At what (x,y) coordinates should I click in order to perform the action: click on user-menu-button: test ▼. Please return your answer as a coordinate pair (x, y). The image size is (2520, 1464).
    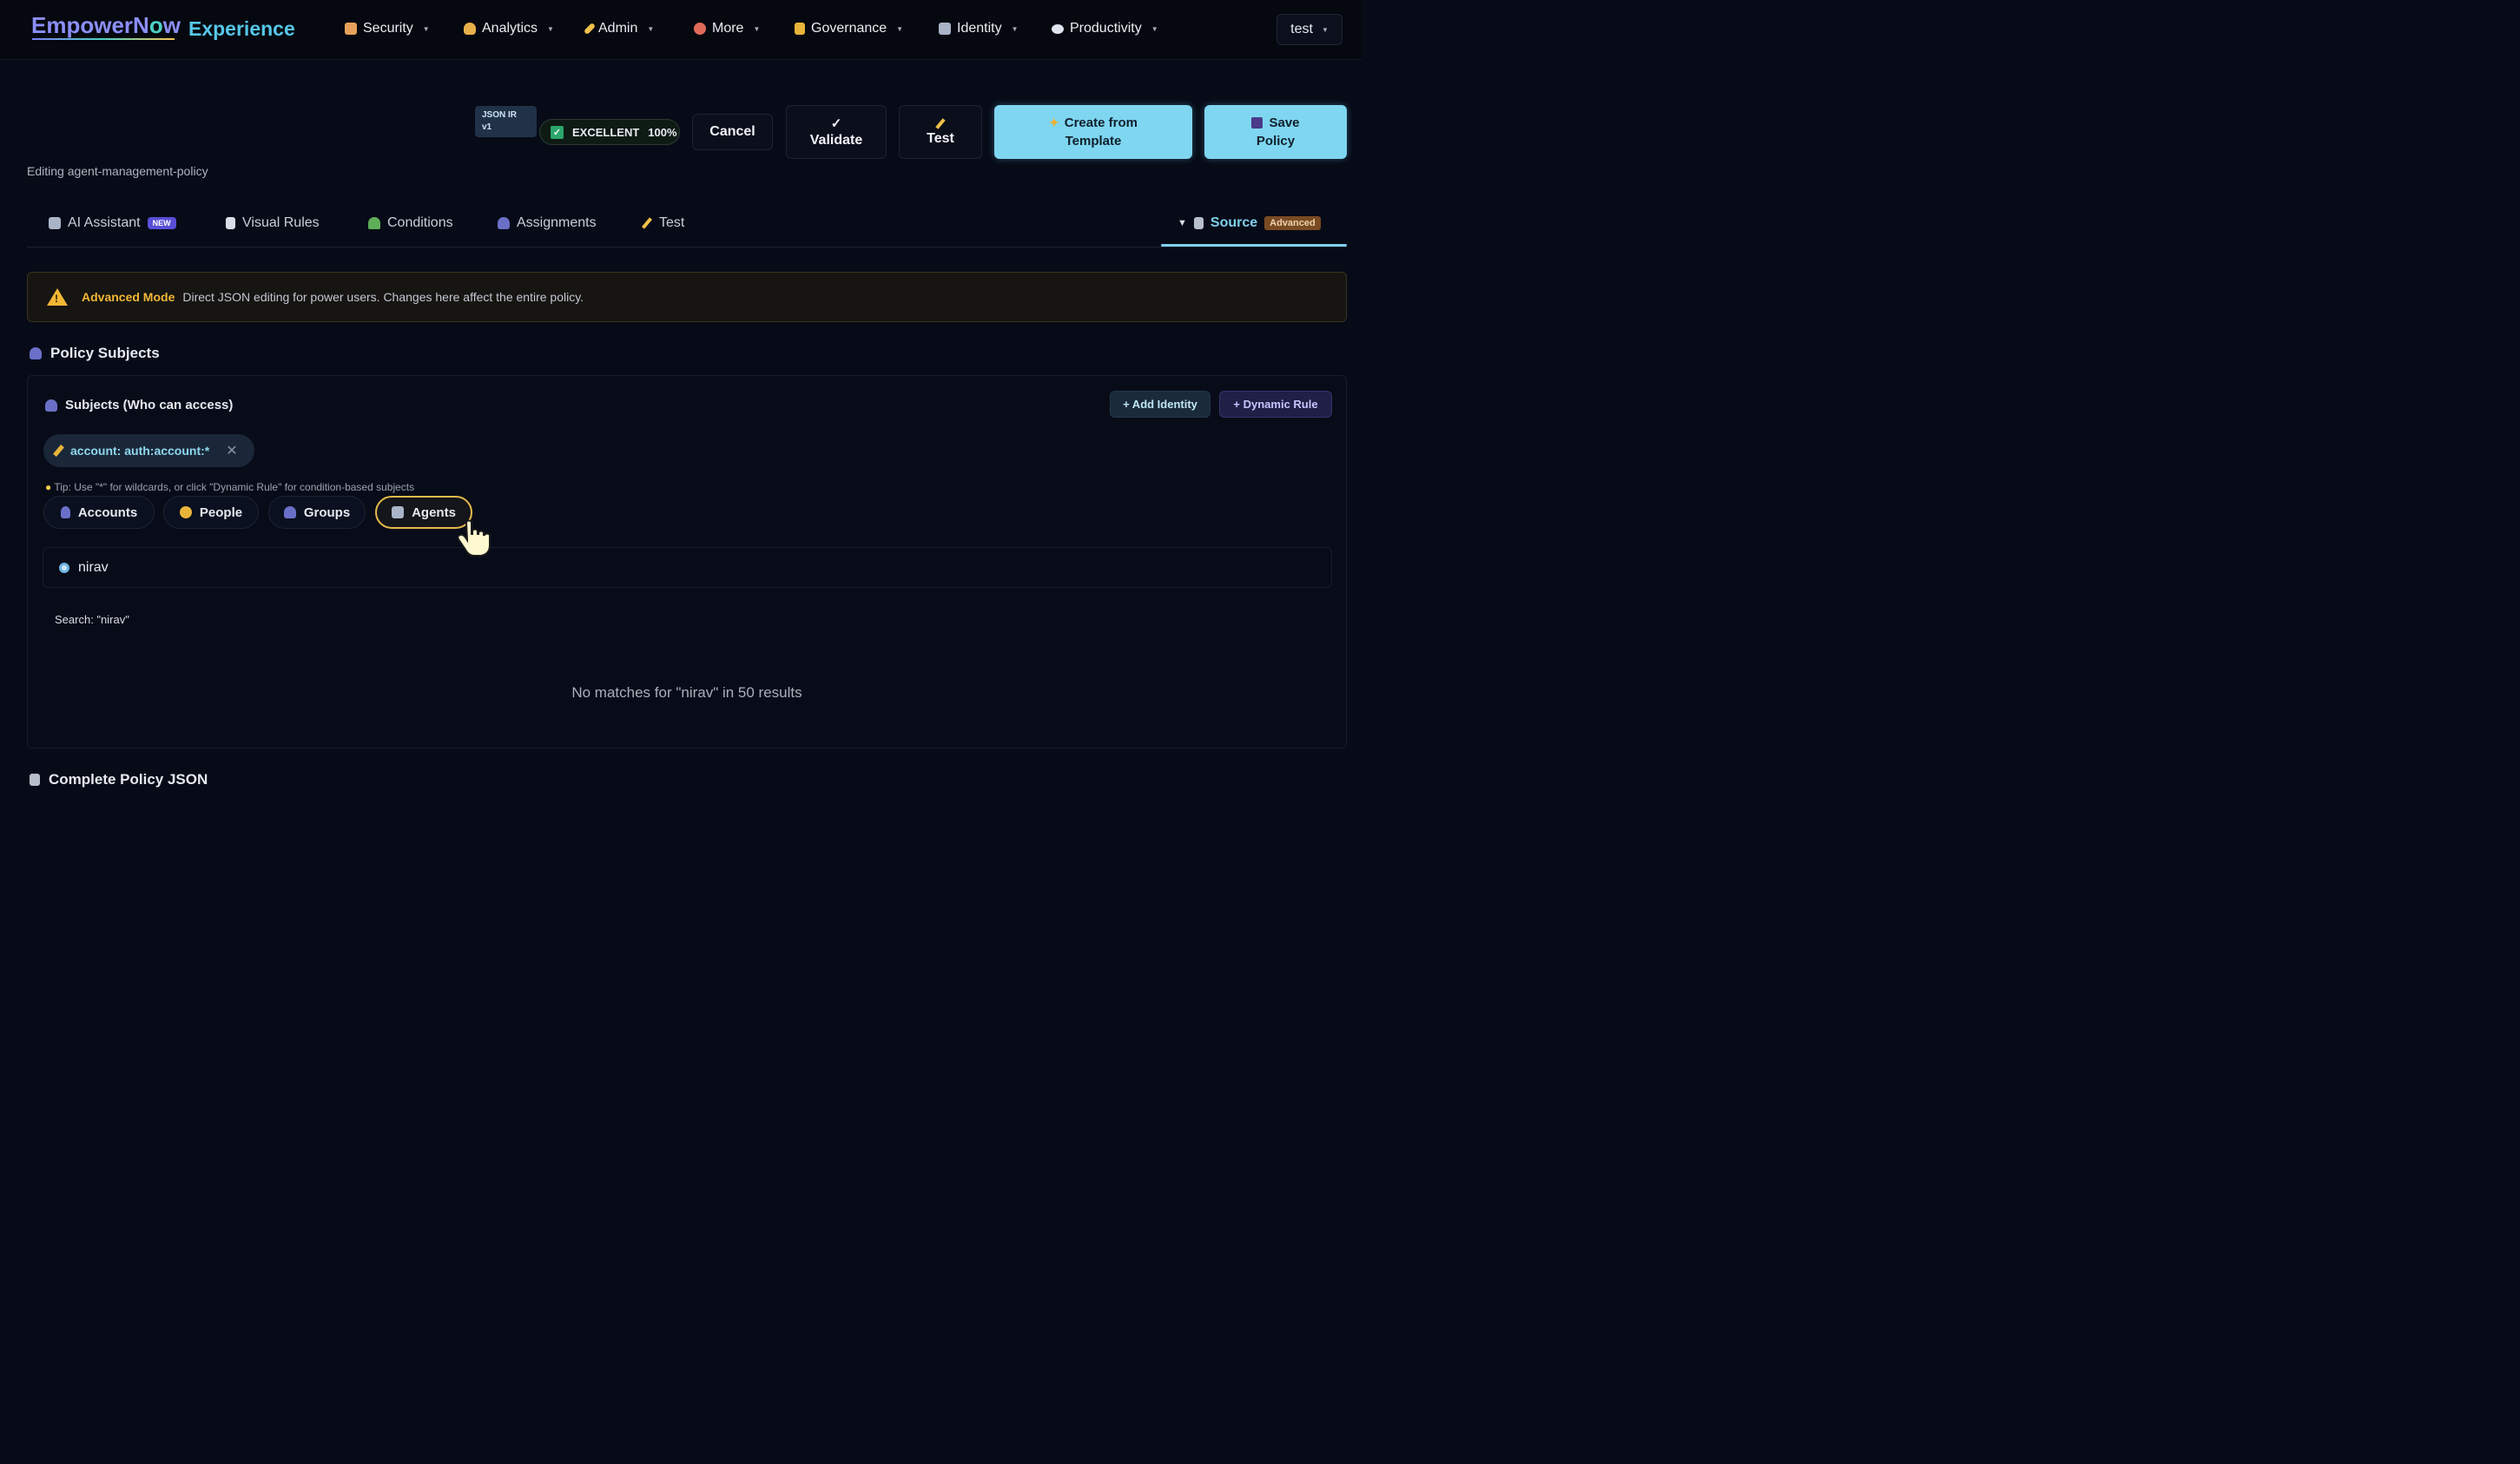
    Looking at the image, I should click on (1309, 29).